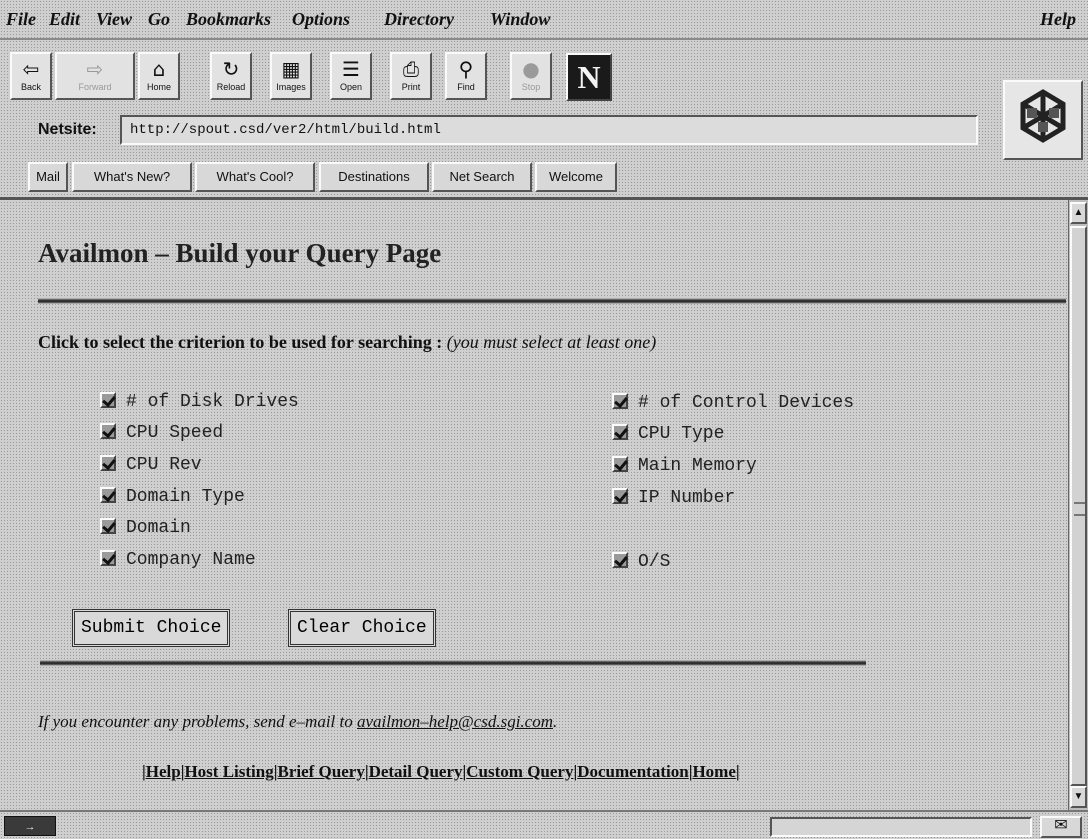 Image resolution: width=1088 pixels, height=839 pixels. I want to click on criterion-ip-number: IP Number, so click(673, 498).